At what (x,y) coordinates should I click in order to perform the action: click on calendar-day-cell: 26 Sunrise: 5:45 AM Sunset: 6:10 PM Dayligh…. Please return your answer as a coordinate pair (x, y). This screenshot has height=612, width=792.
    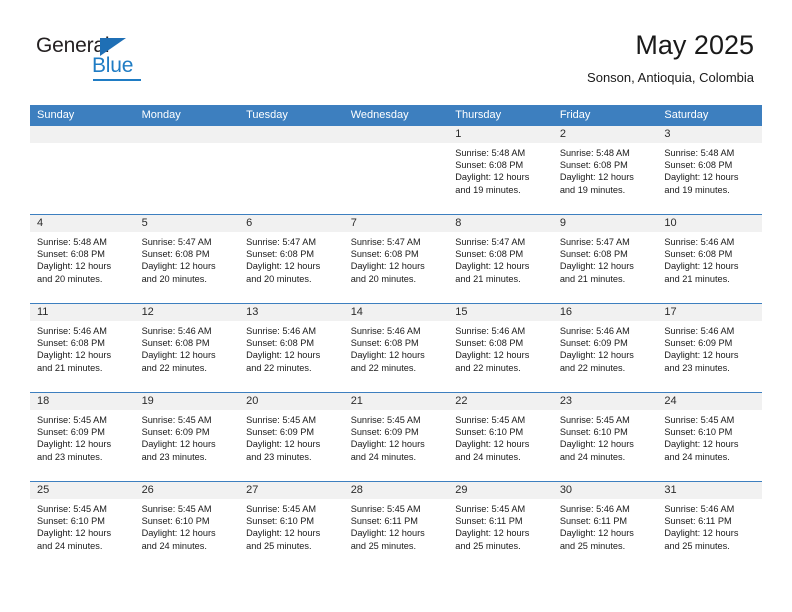
    Looking at the image, I should click on (187, 525).